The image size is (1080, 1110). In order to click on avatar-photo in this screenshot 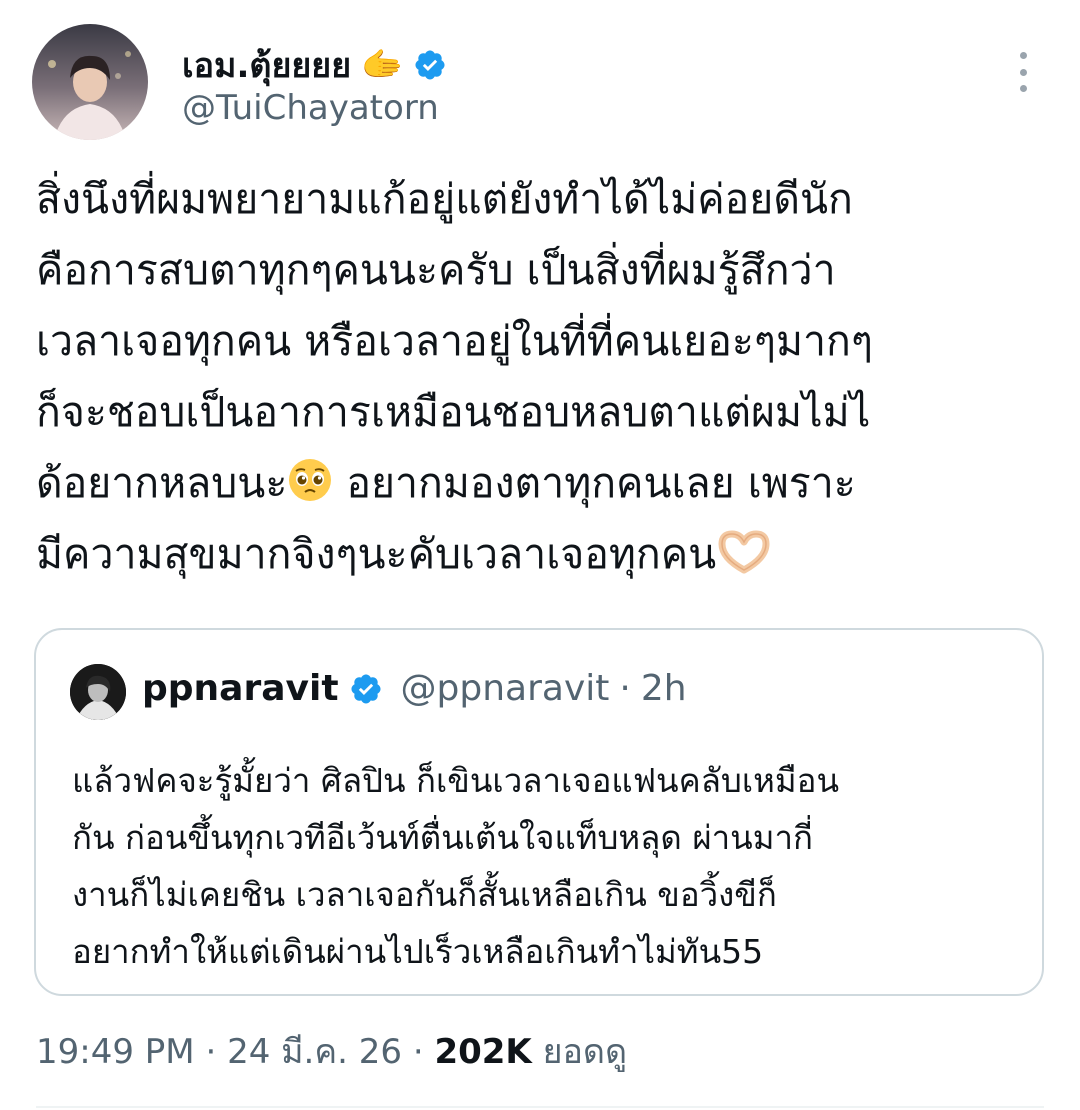, I will do `click(90, 82)`.